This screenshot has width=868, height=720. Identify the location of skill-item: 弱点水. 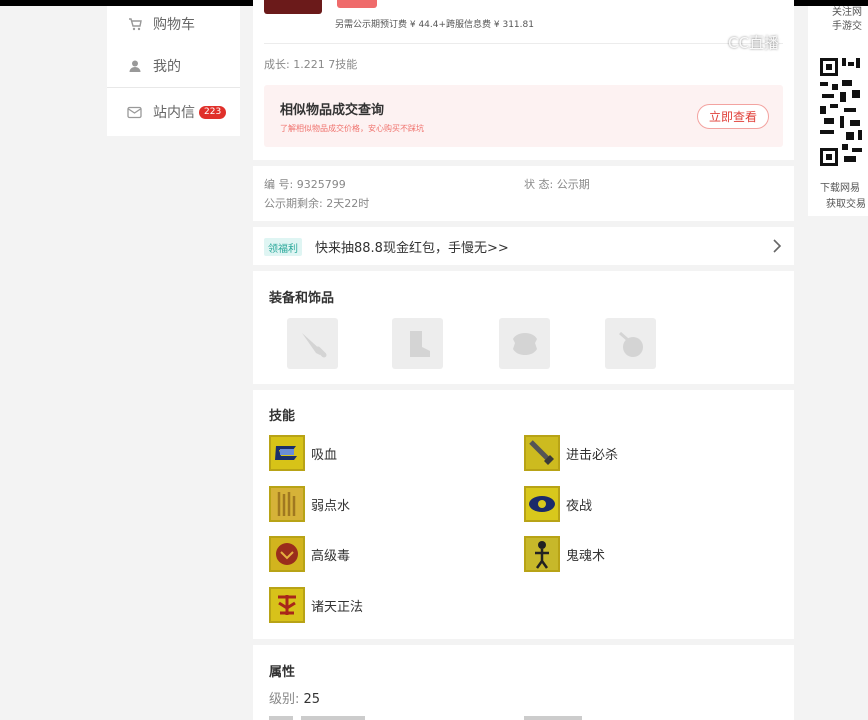
(309, 504).